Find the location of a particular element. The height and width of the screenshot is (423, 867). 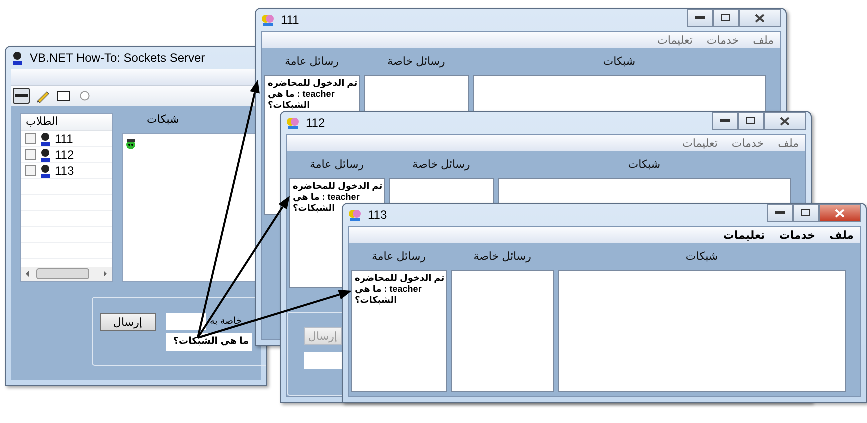

circle-icon is located at coordinates (85, 96).